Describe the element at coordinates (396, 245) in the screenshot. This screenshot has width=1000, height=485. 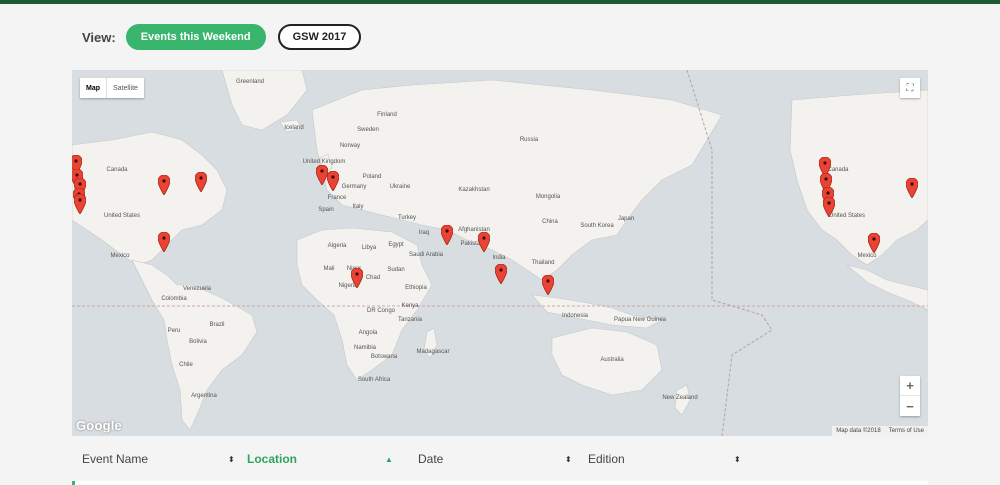
I see `map-label: Egypt` at that location.